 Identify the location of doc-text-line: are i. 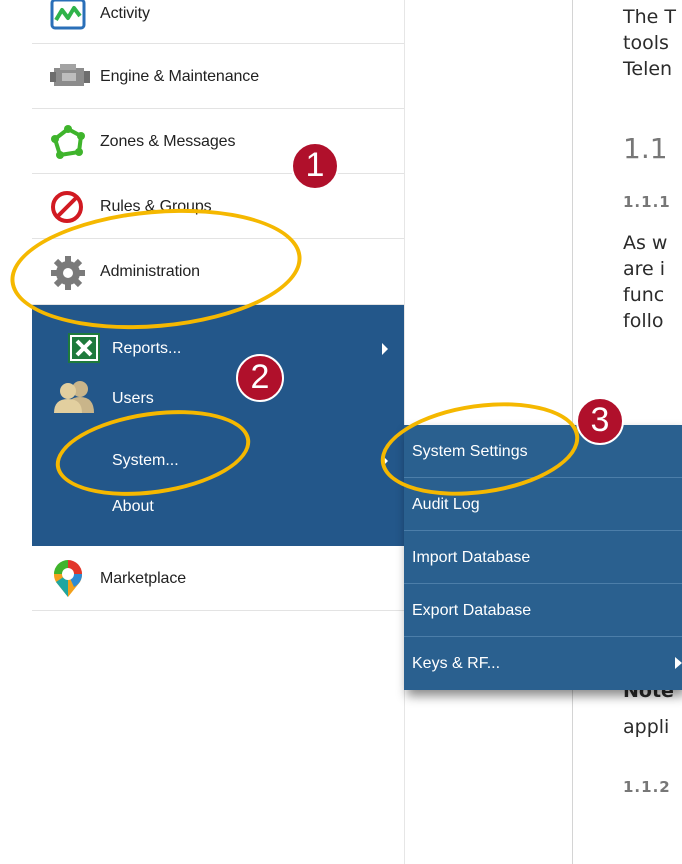
(644, 269).